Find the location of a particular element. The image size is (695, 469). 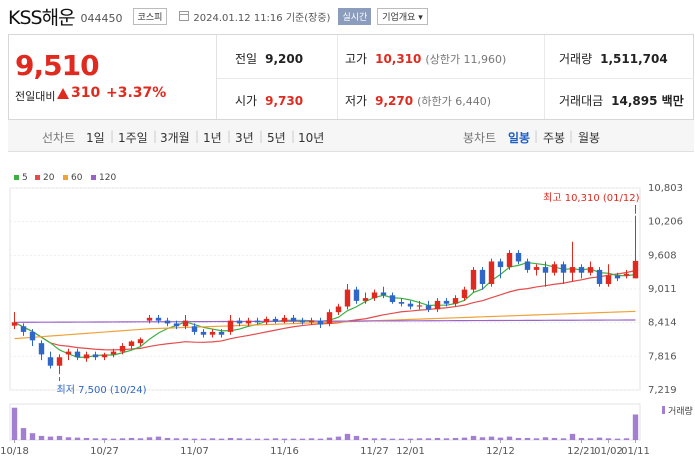

chevron-down-icon: ▾ is located at coordinates (420, 17).